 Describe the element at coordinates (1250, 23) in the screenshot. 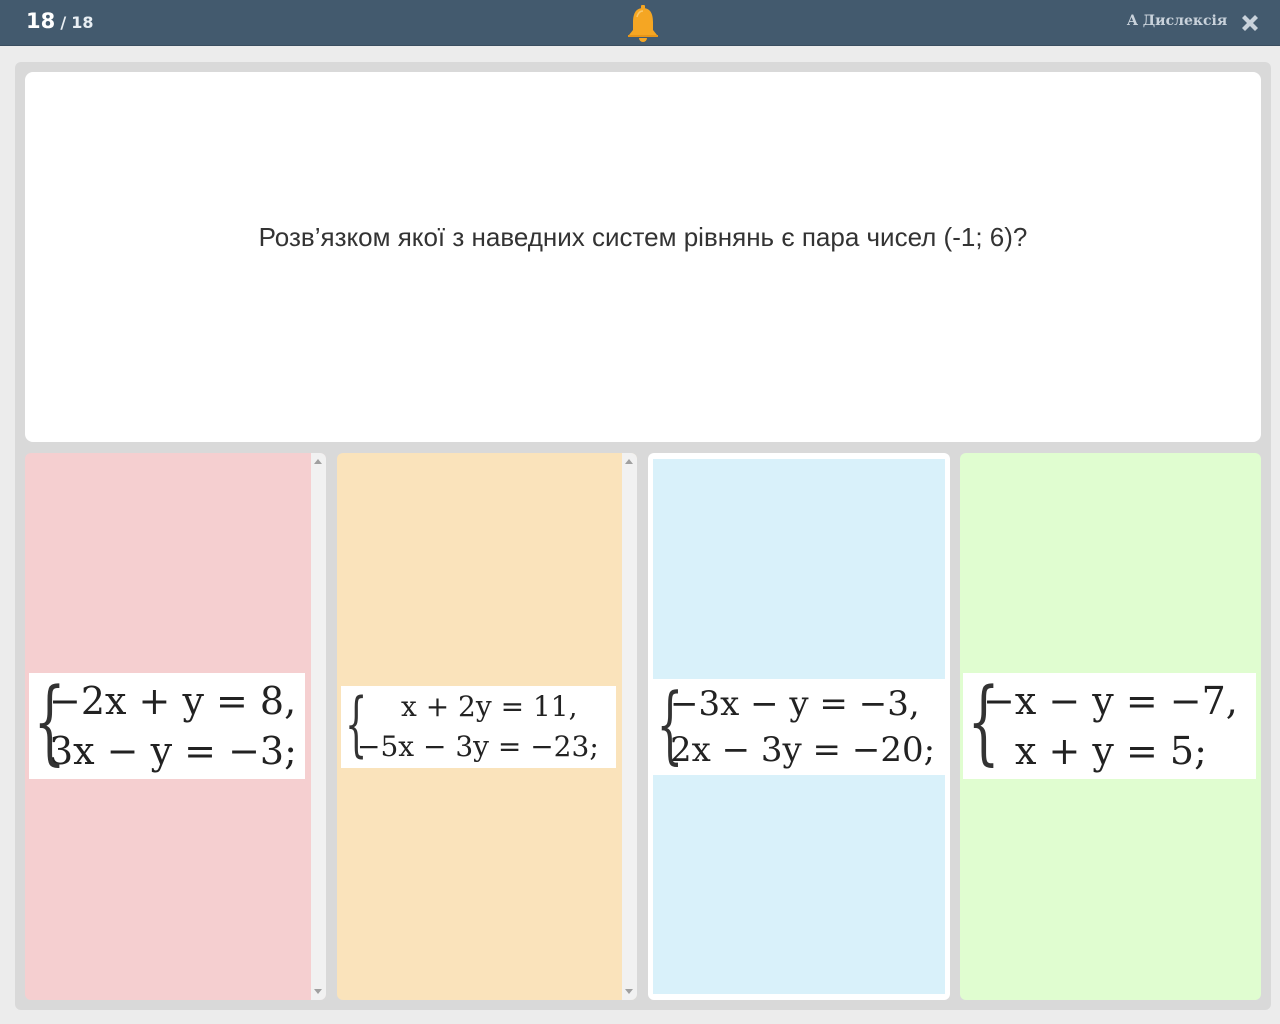

I see `close-icon` at that location.